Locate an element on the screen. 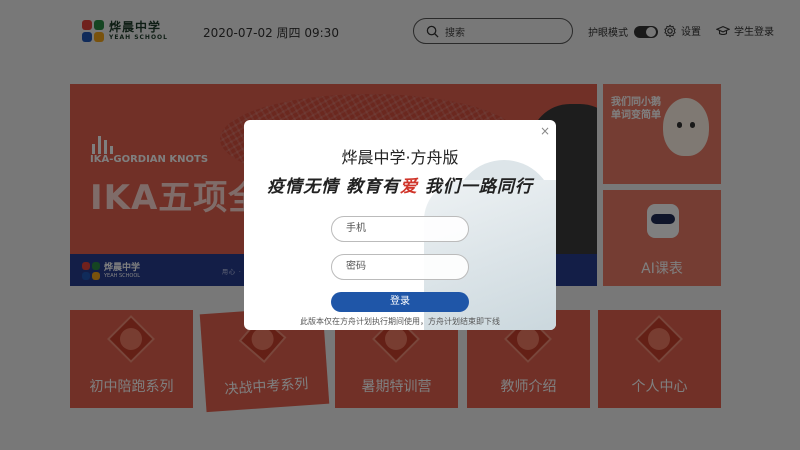 Image resolution: width=800 pixels, height=450 pixels. phone-placeholder: 手机 is located at coordinates (356, 228).